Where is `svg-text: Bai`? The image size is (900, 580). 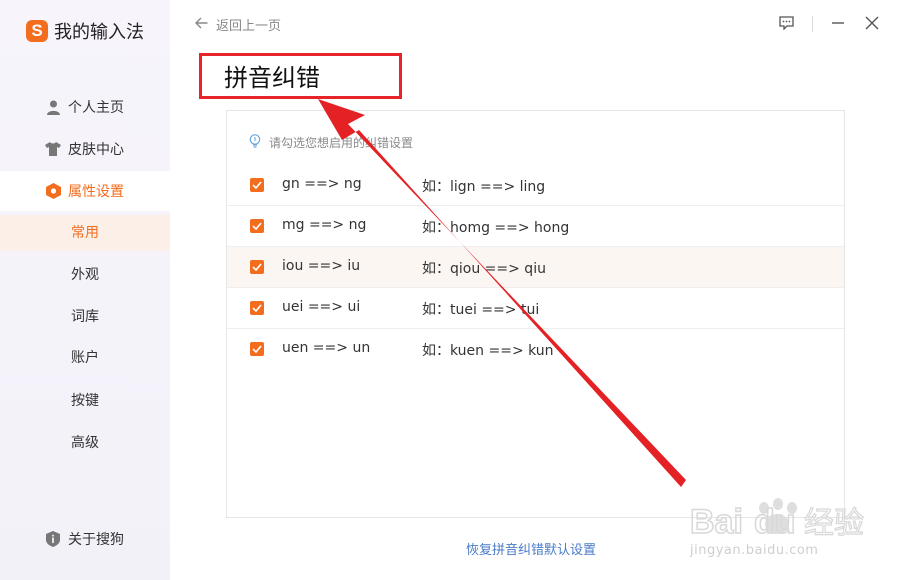
svg-text: Bai is located at coordinates (716, 522).